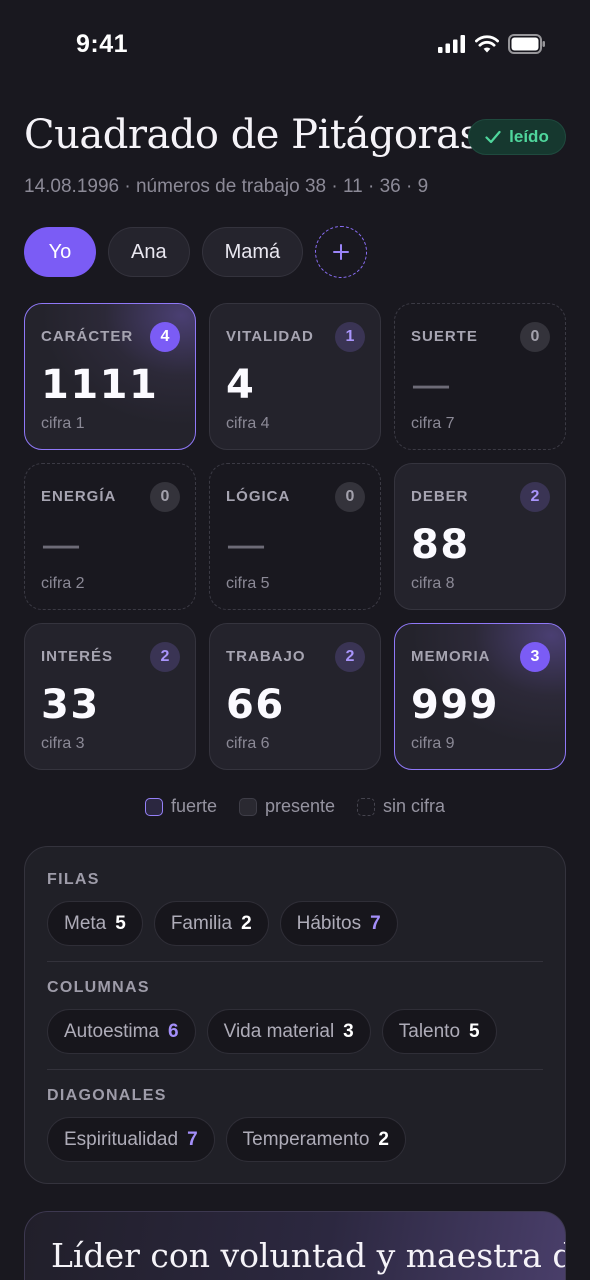 The width and height of the screenshot is (590, 1280). I want to click on cell-digit: cifra 4, so click(248, 423).